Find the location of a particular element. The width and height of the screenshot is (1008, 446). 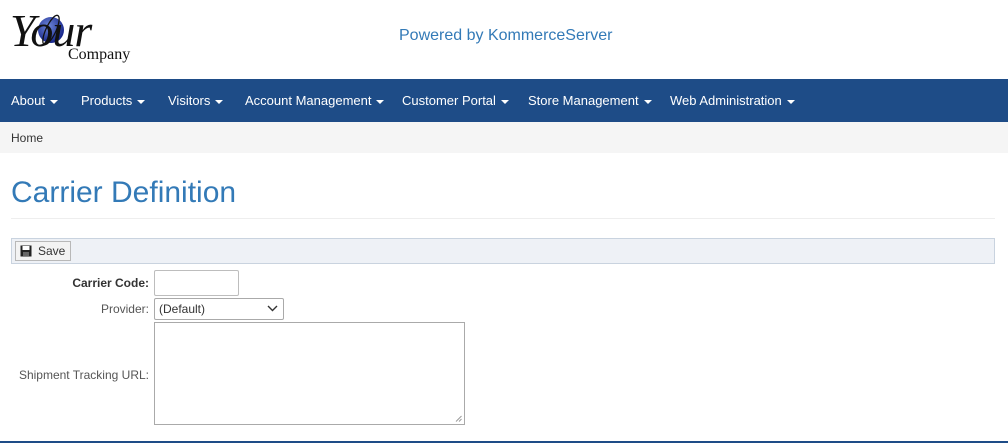

powered-by-text: Powered by KommerceServer is located at coordinates (506, 35).